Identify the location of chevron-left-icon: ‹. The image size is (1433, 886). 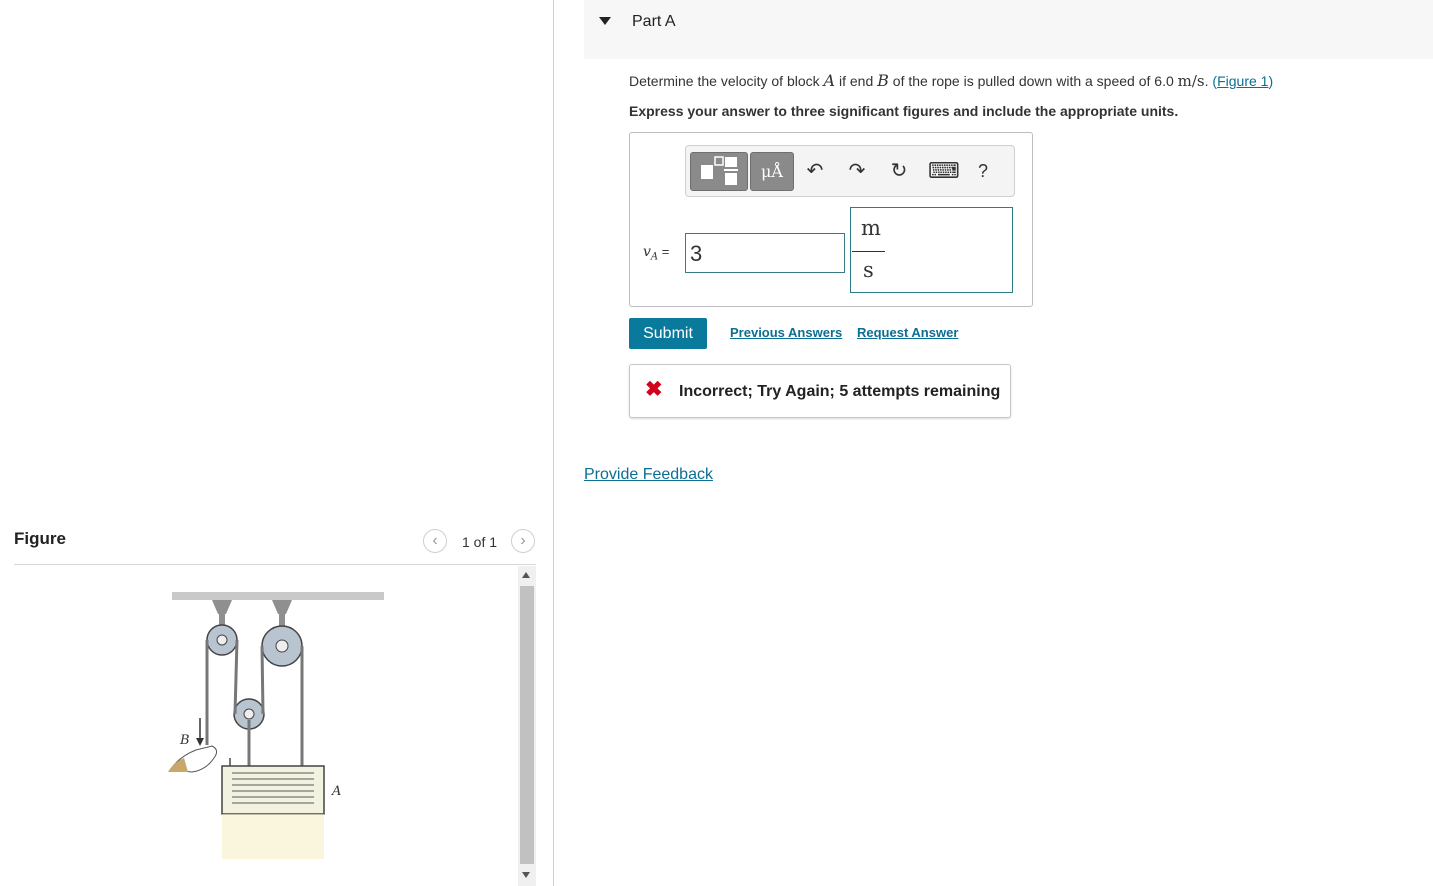
(435, 540).